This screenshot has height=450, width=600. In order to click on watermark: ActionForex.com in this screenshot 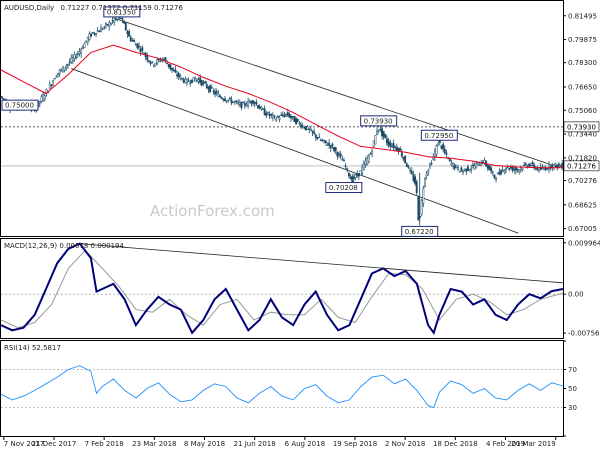, I will do `click(212, 211)`.